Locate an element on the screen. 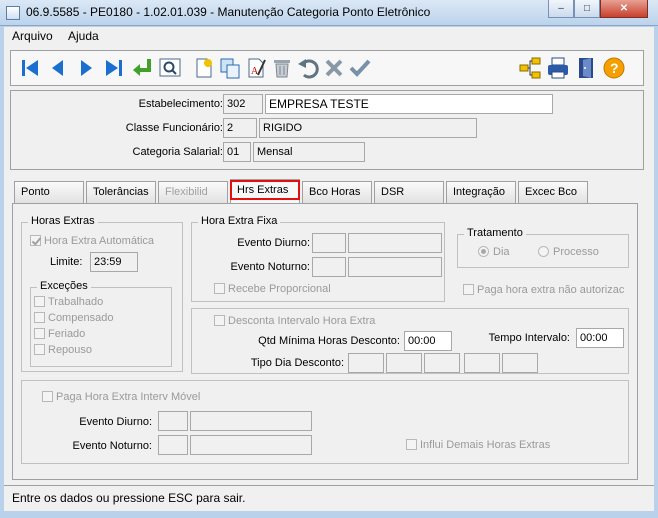  tab-integracao: Integração is located at coordinates (481, 192).